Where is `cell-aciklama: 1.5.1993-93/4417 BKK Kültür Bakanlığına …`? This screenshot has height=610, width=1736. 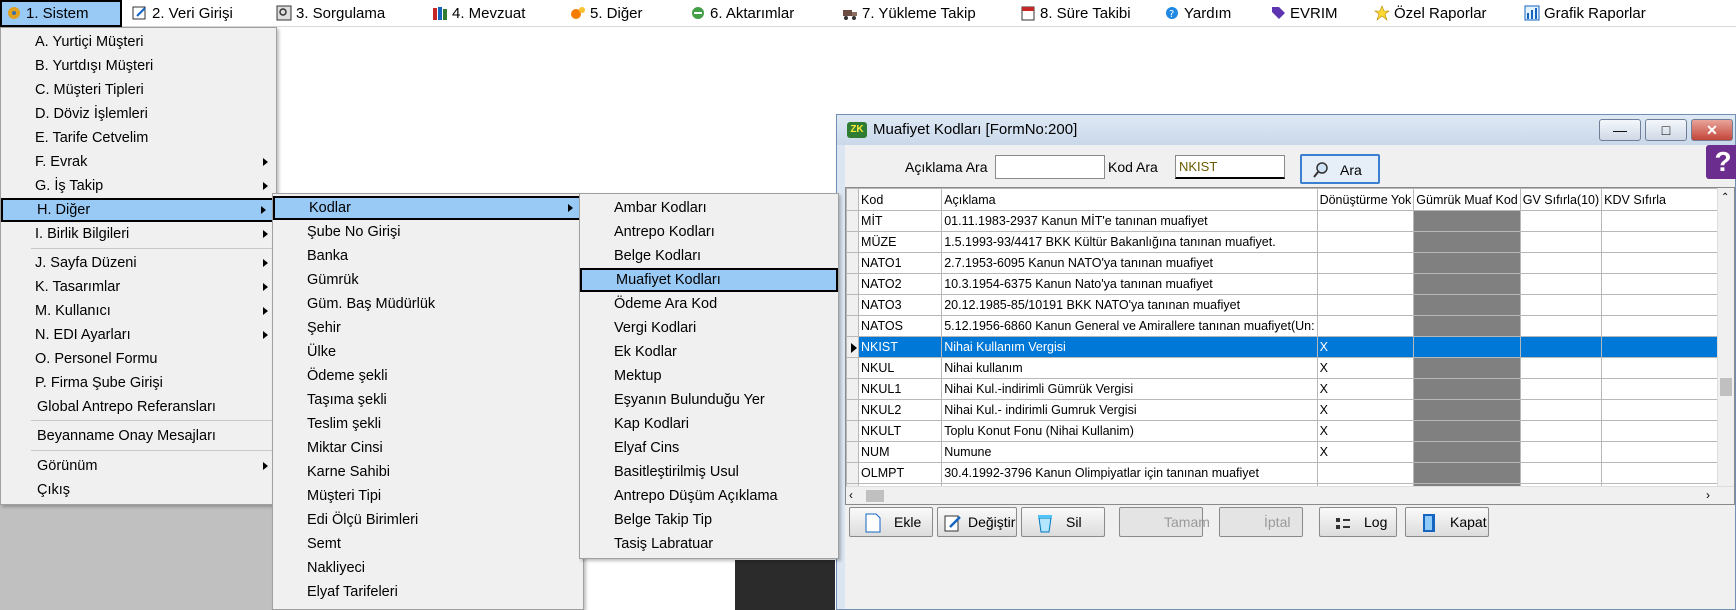 cell-aciklama: 1.5.1993-93/4417 BKK Kültür Bakanlığına … is located at coordinates (1129, 242).